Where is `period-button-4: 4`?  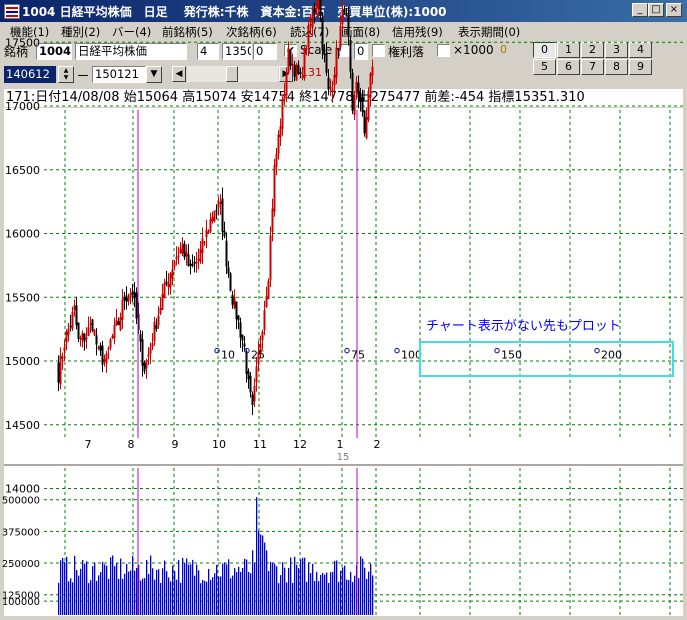
period-button-4: 4 is located at coordinates (640, 50).